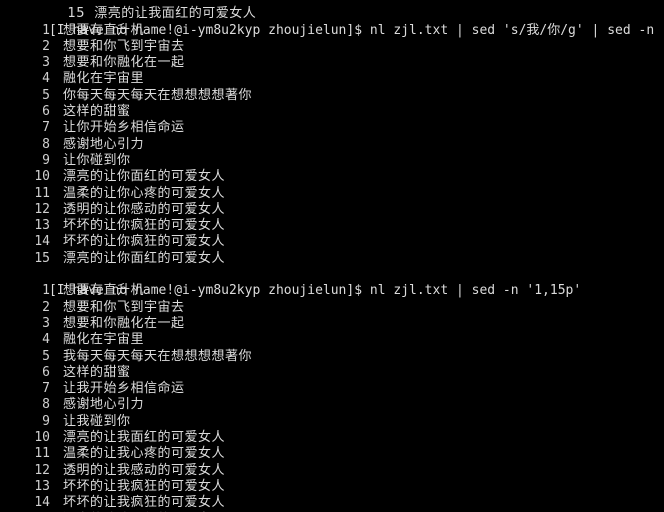 Image resolution: width=664 pixels, height=512 pixels. I want to click on output-row: 14 坏坏的让我疯狂的可爱女人, so click(333, 503).